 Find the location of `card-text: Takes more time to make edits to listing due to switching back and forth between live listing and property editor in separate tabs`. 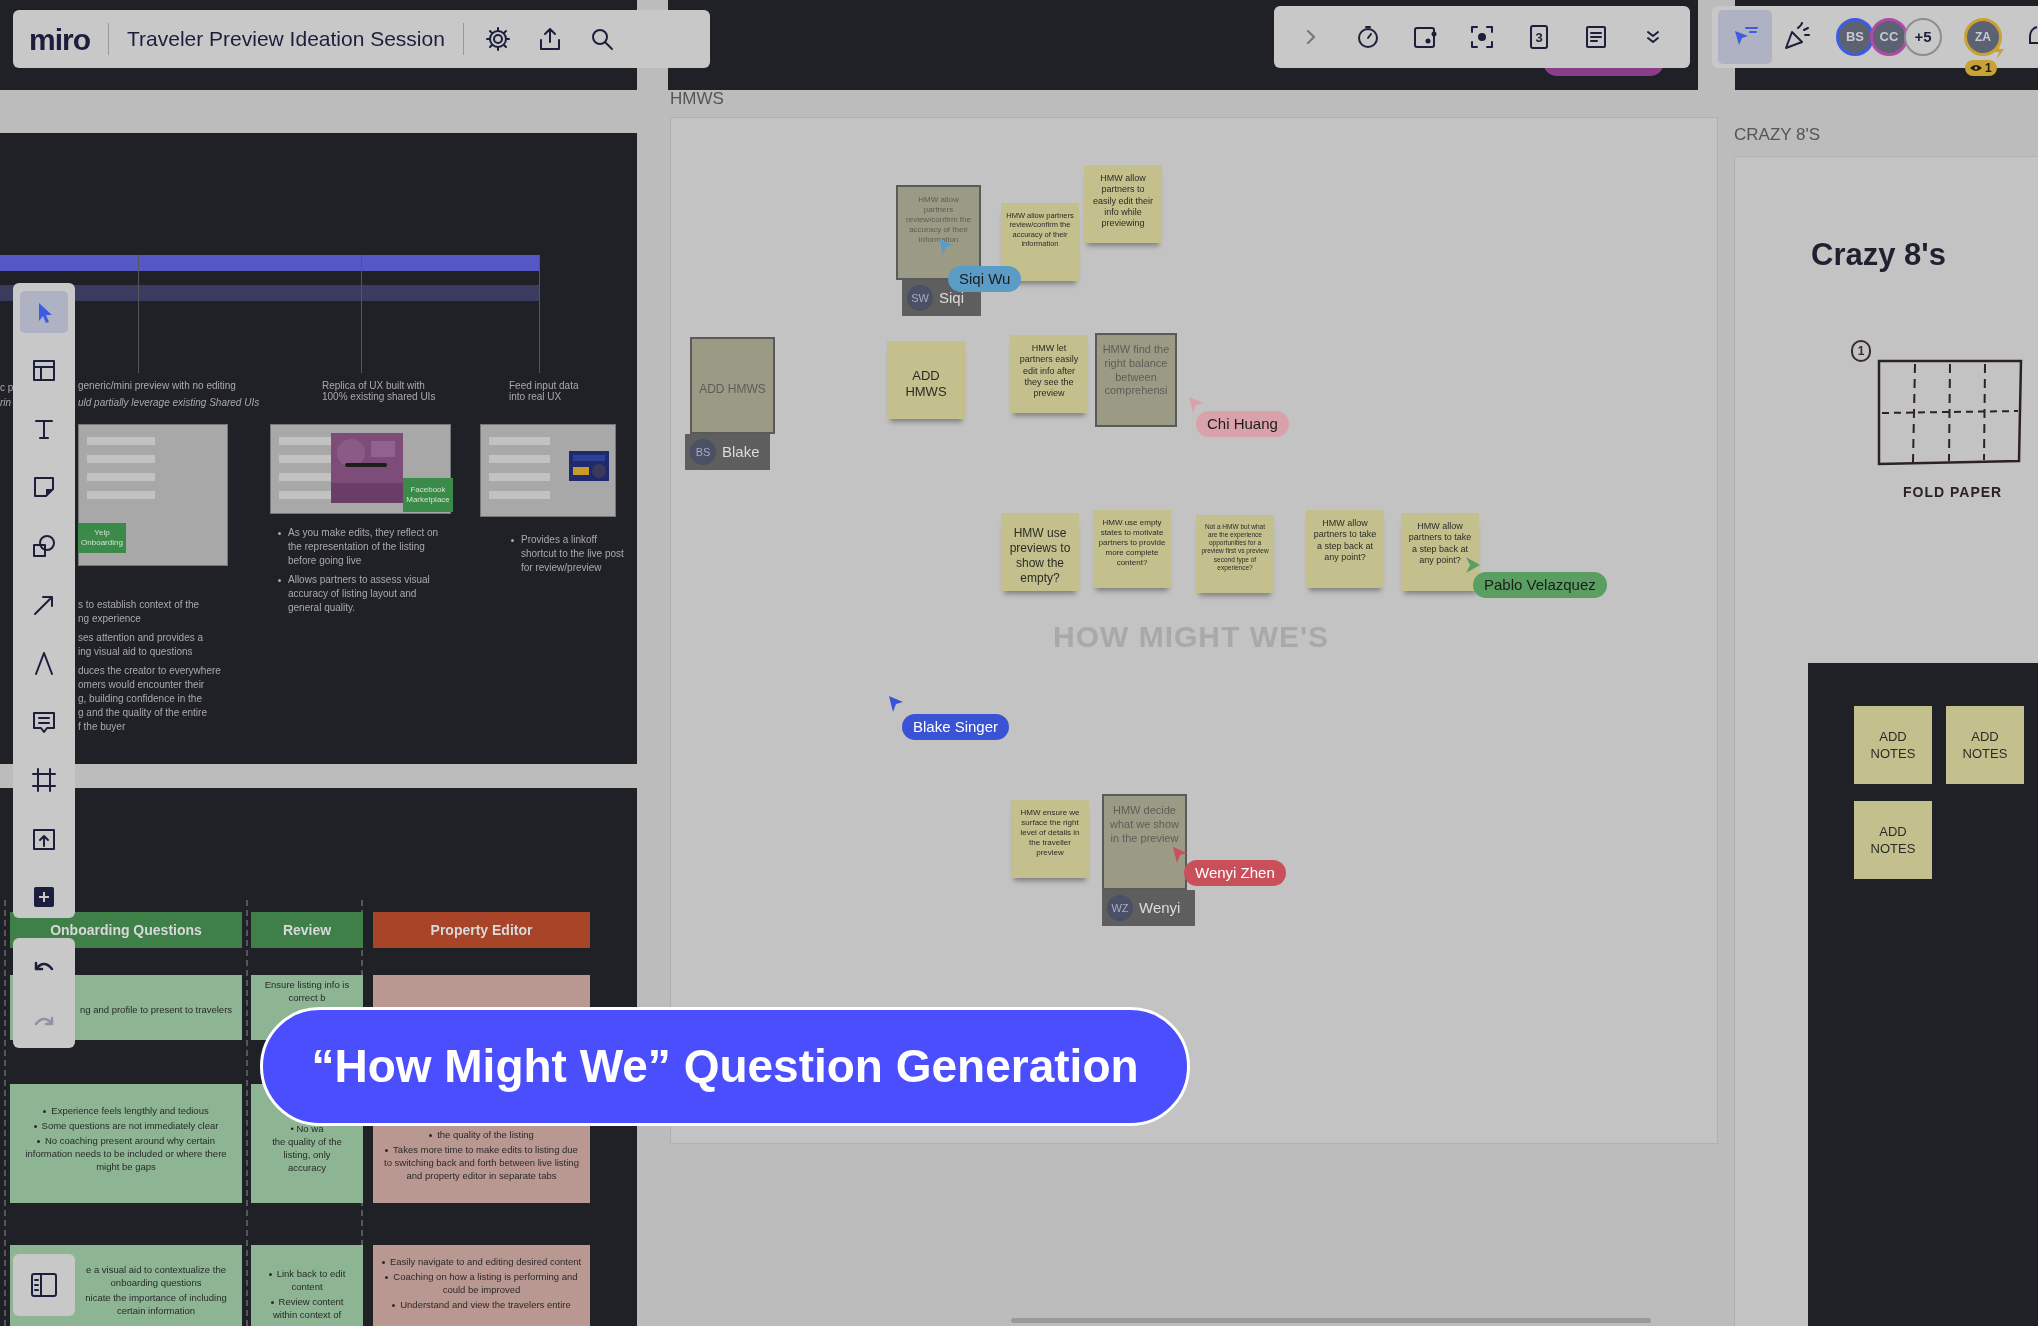

card-text: Takes more time to make edits to listing due to switching back and forth between live listing and property editor in separate tabs is located at coordinates (481, 1162).